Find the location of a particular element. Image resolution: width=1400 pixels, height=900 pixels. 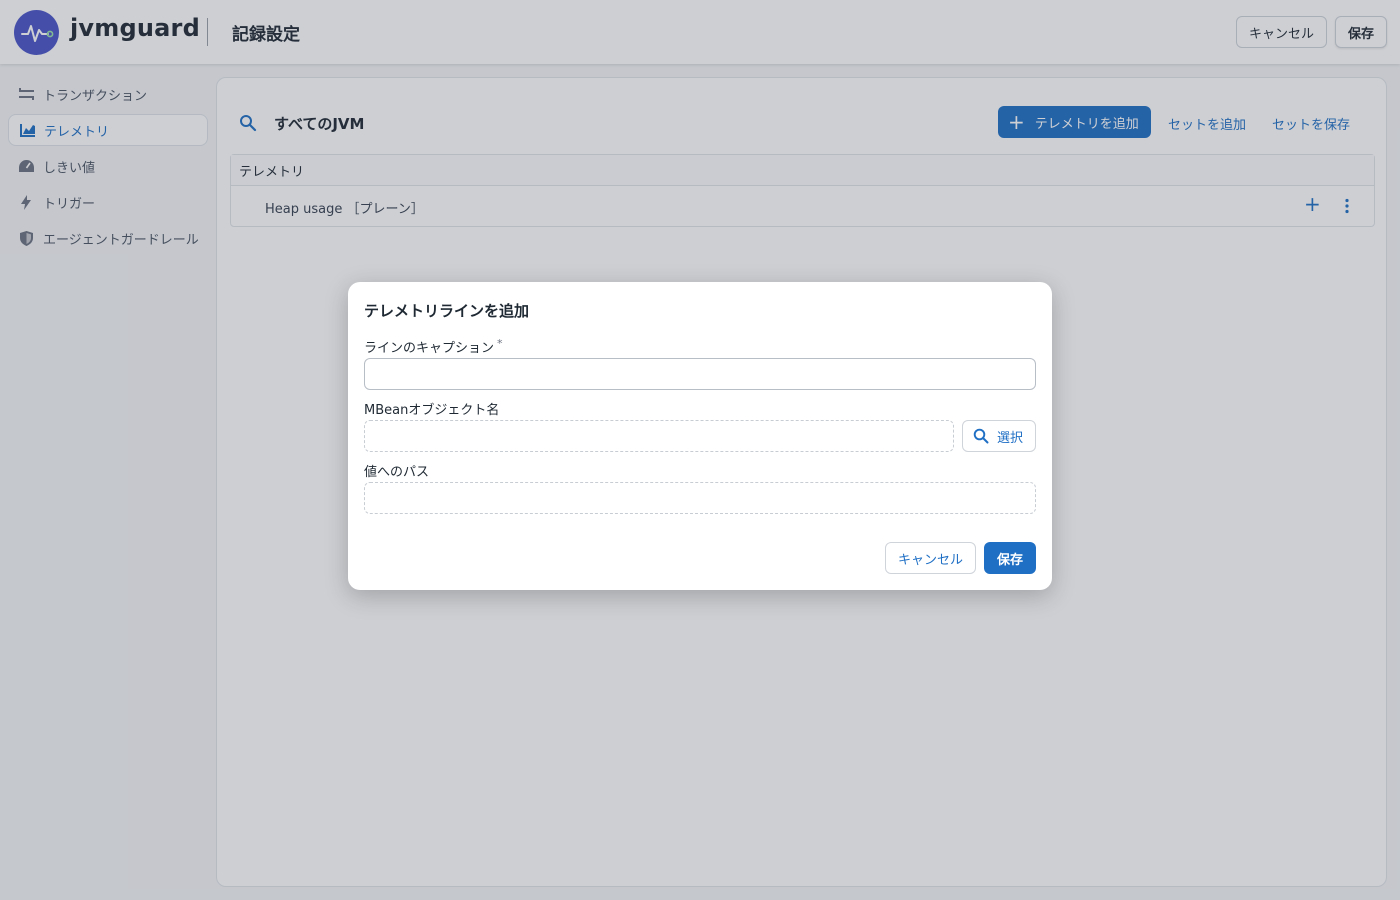

select-button-label: 選択 is located at coordinates (1010, 438).